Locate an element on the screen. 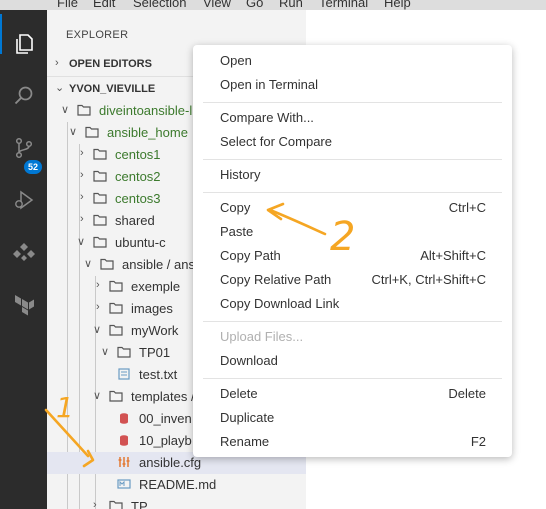 Image resolution: width=546 pixels, height=509 pixels. tree-label: 10_playb is located at coordinates (165, 440).